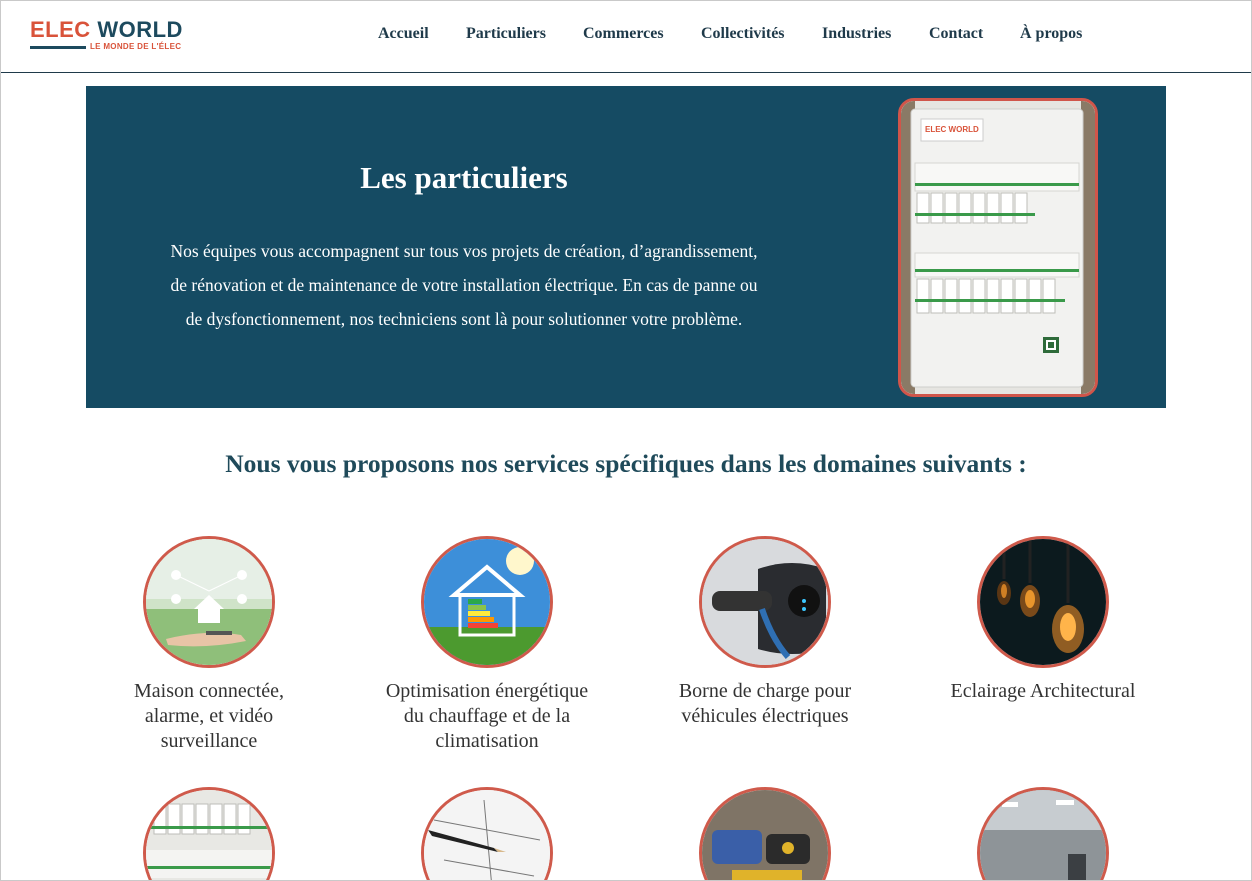  I want to click on nav-commerces: Commerces, so click(623, 34).